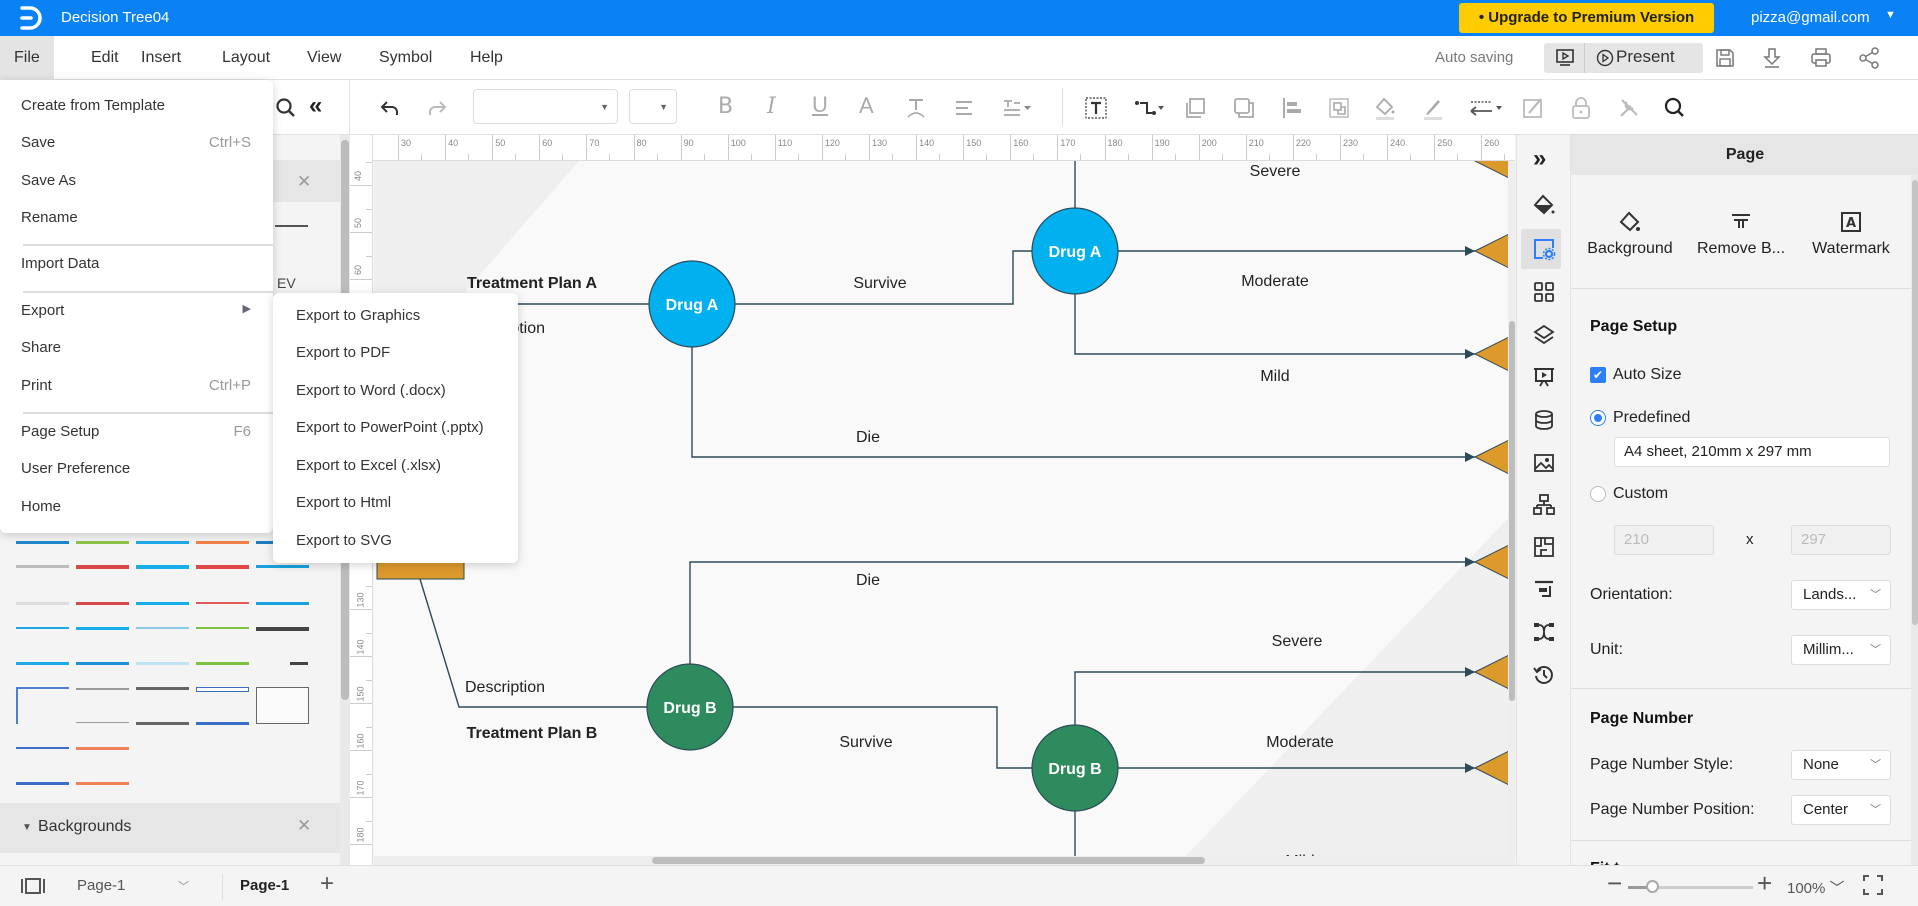 Image resolution: width=1918 pixels, height=906 pixels. I want to click on caret-down-icon: ▼, so click(27, 827).